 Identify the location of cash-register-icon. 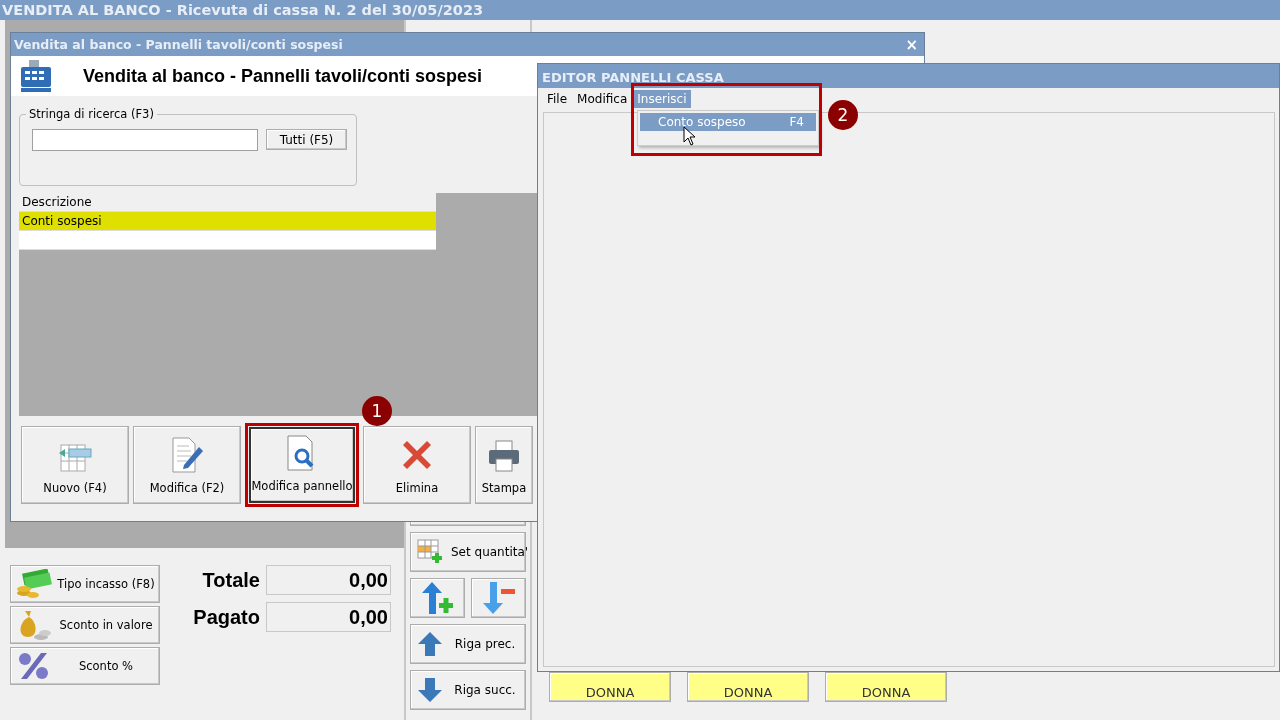
(36, 76).